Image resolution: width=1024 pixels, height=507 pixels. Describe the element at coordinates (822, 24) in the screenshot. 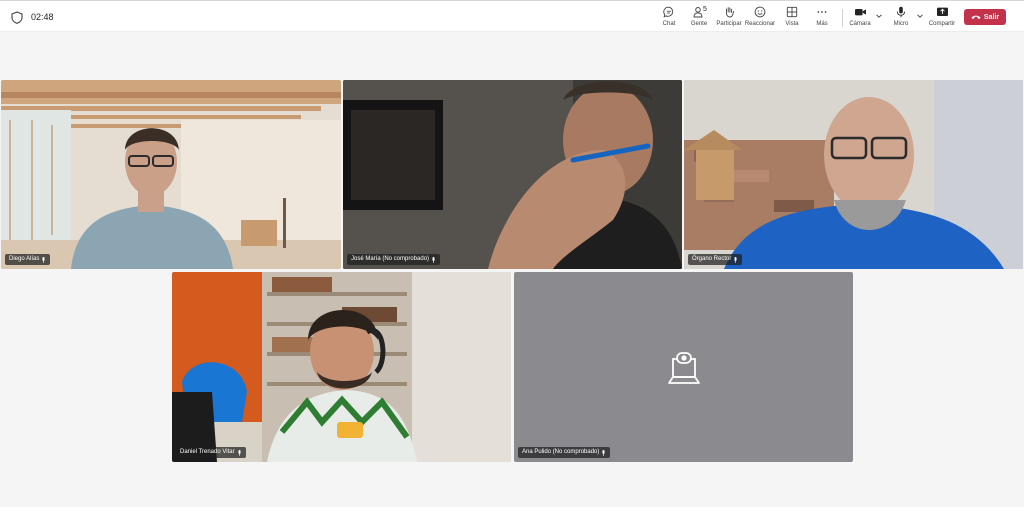

I see `more-label: Más` at that location.